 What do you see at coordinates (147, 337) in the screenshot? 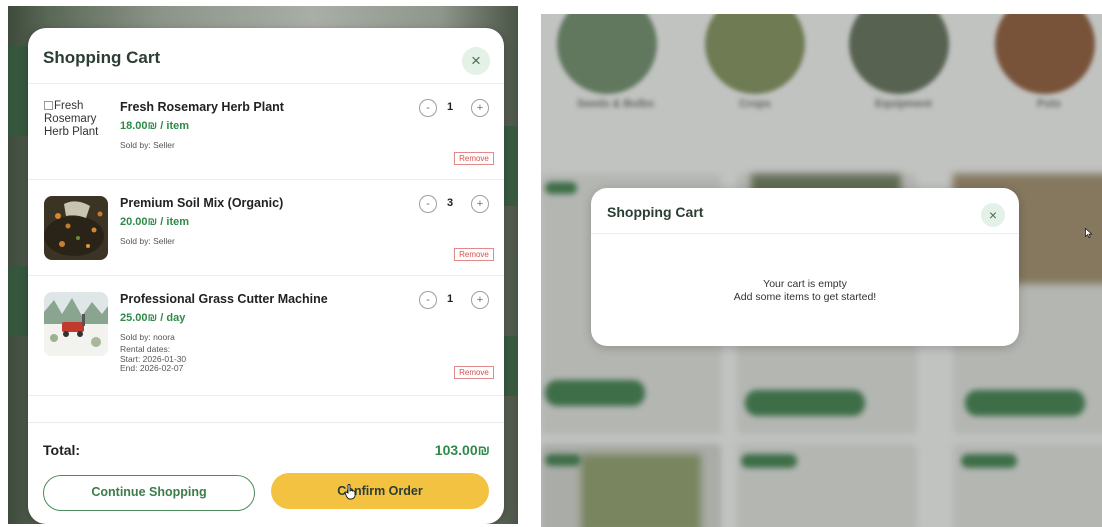
I see `item-seller: Sold by: noora` at bounding box center [147, 337].